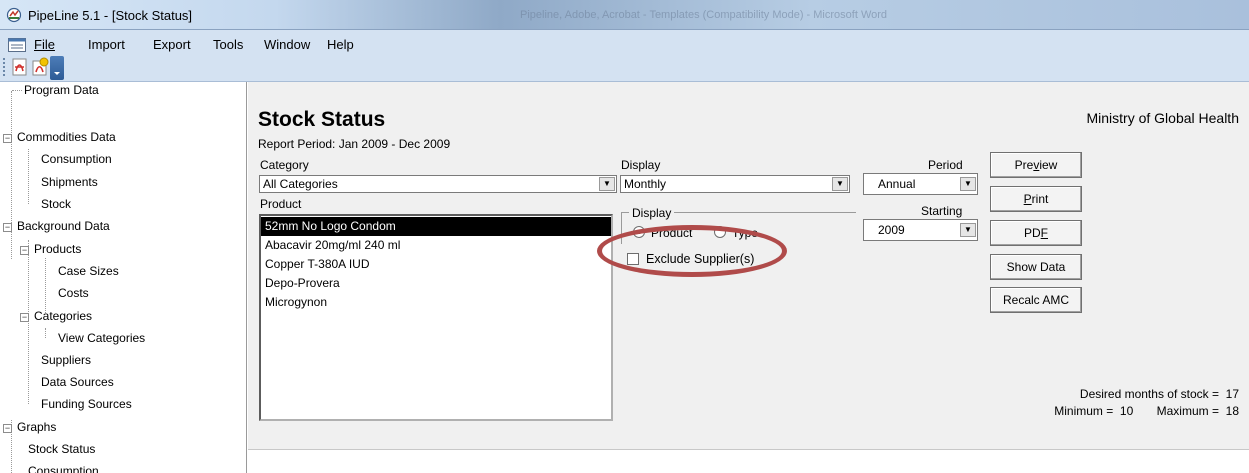 This screenshot has width=1249, height=473. What do you see at coordinates (436, 245) in the screenshot?
I see `product-item: Abacavir 20mg/ml 240 ml` at bounding box center [436, 245].